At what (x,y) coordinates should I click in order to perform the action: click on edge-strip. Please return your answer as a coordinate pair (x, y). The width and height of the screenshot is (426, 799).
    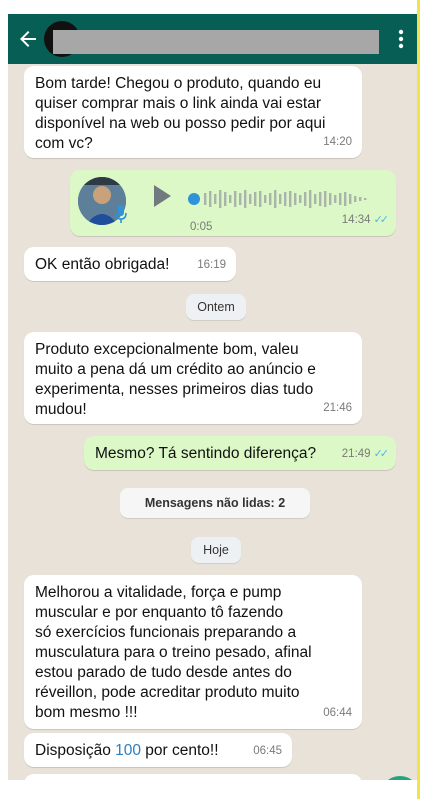
    Looking at the image, I should click on (418, 399).